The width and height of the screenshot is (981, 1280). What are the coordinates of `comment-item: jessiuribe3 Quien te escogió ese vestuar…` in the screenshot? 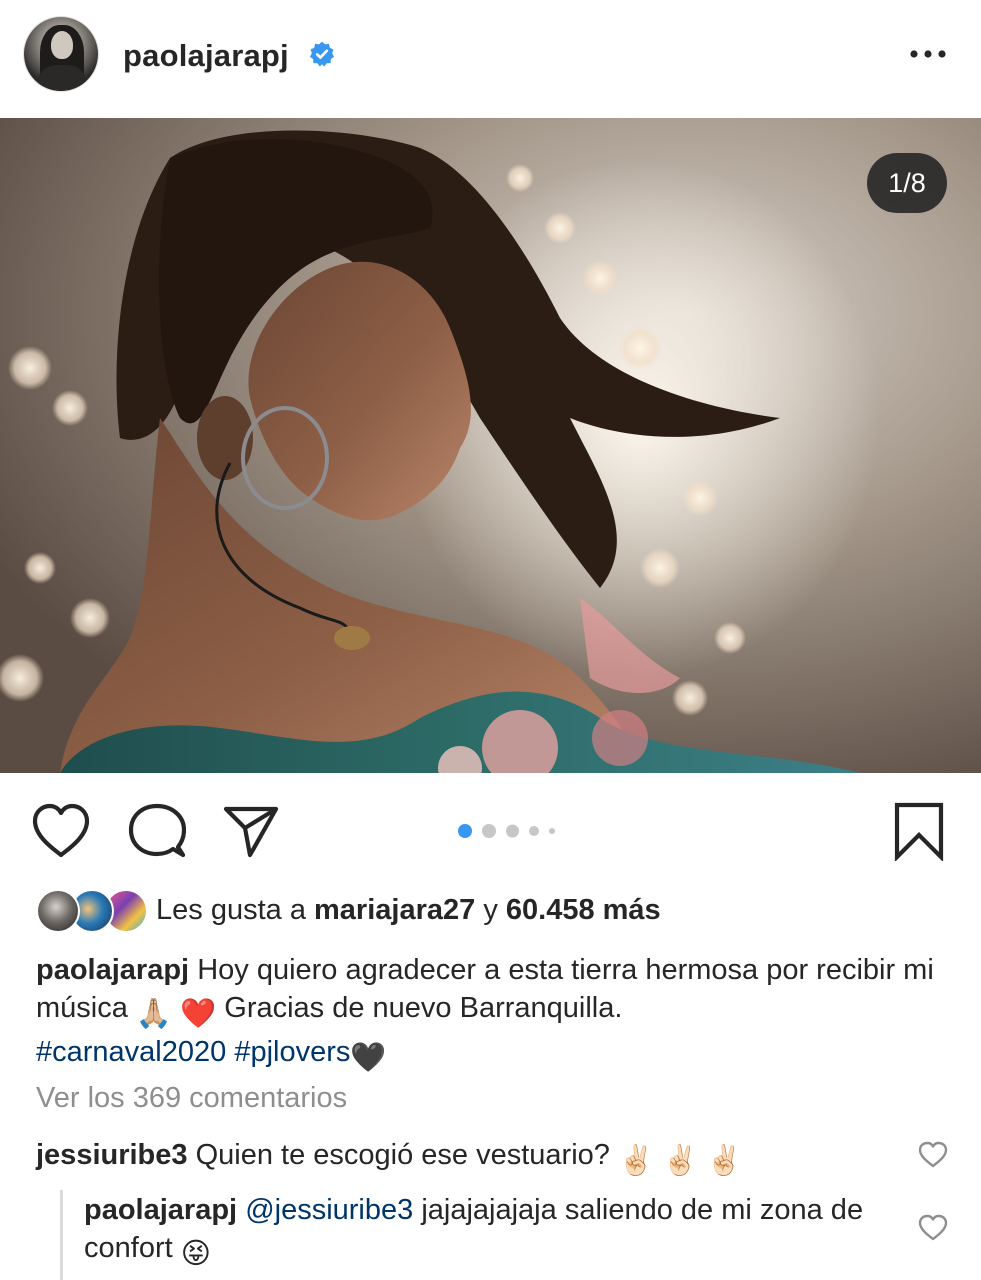 It's located at (471, 1158).